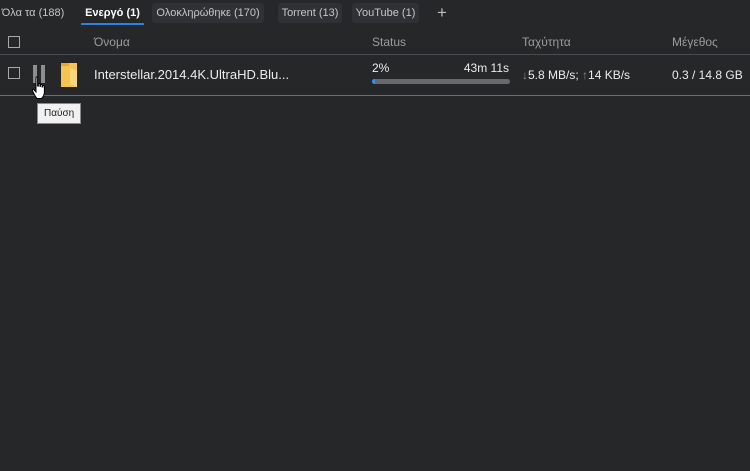 This screenshot has height=471, width=750. I want to click on hand-cursor-icon, so click(39, 90).